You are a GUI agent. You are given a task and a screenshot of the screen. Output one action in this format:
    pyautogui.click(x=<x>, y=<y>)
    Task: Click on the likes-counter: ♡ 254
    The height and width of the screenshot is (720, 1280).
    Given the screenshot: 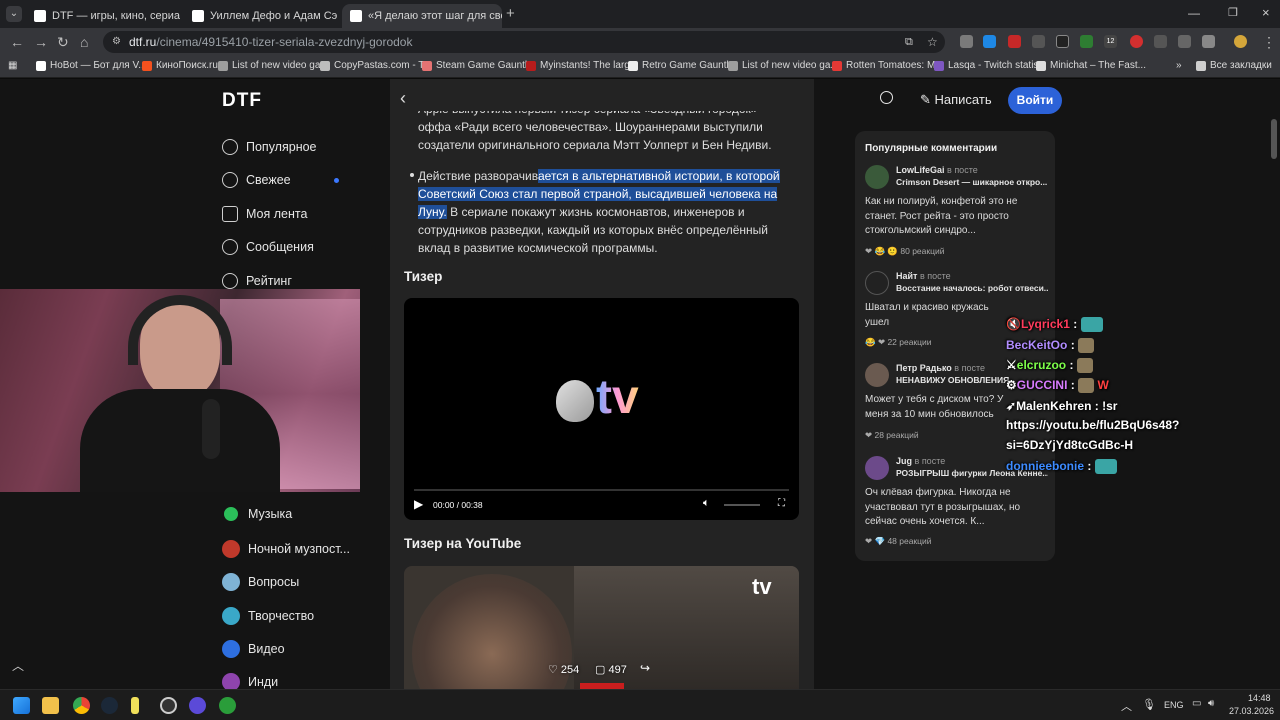 What is the action you would take?
    pyautogui.click(x=563, y=669)
    